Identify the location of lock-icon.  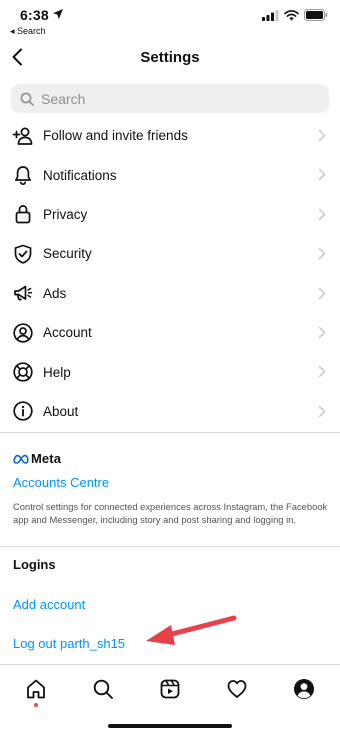
(23, 214).